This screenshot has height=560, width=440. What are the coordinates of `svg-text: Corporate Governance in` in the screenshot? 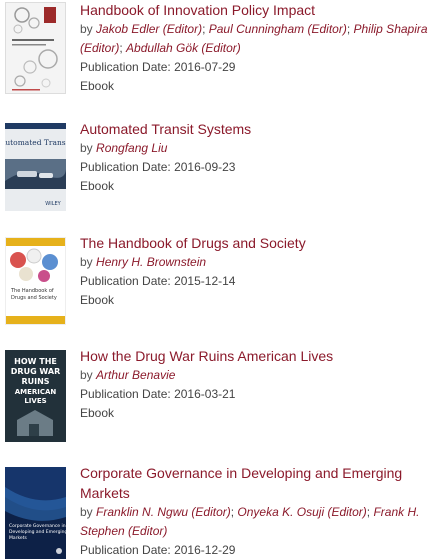 It's located at (37, 526).